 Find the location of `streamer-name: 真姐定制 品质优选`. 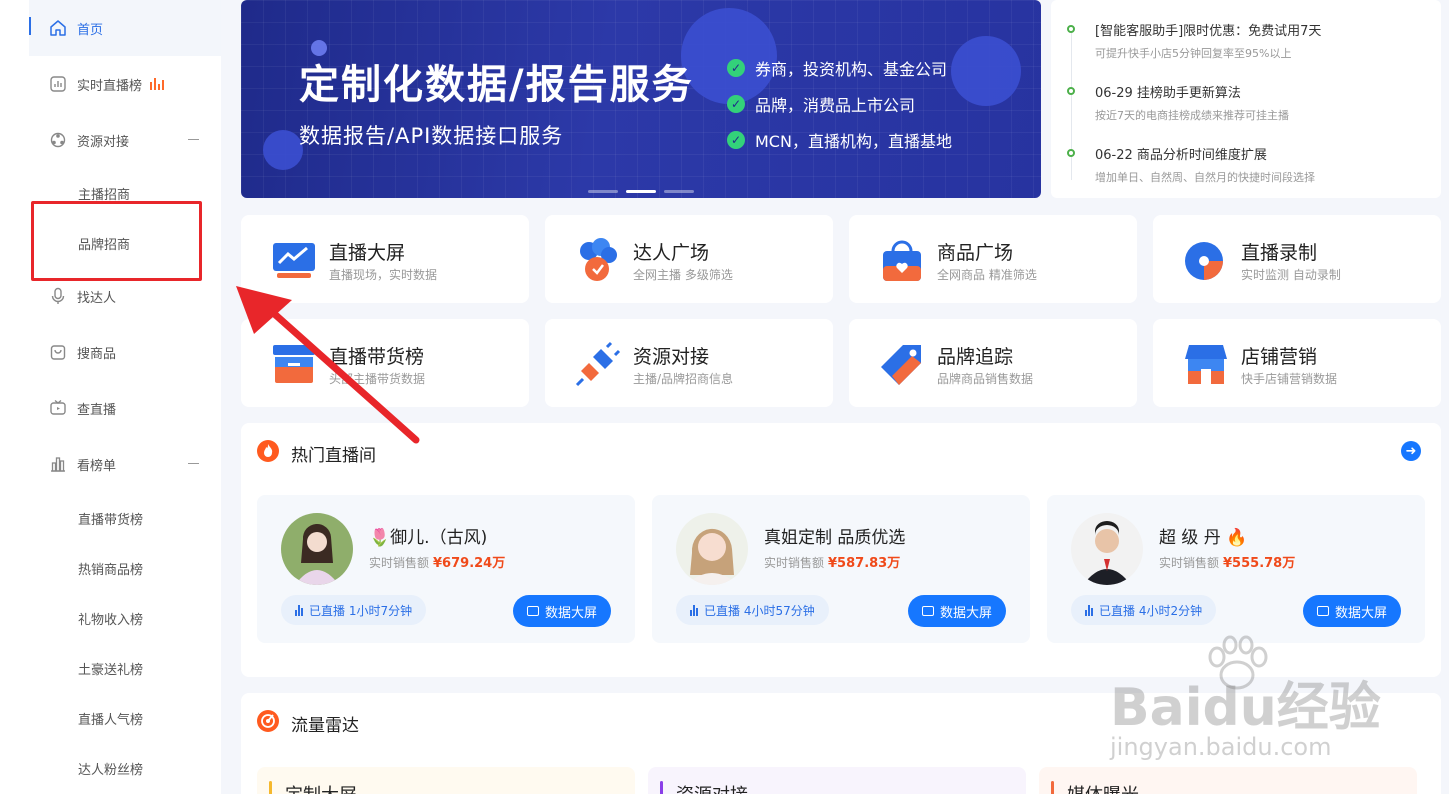

streamer-name: 真姐定制 品质优选 is located at coordinates (835, 538).